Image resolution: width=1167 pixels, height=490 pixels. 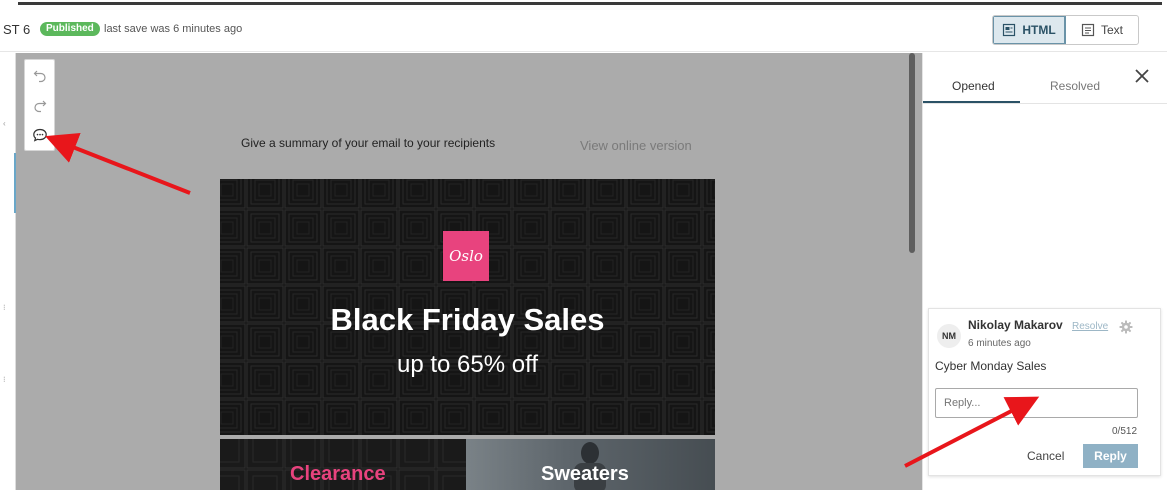 I want to click on campaign-title: ST 6, so click(x=17, y=29).